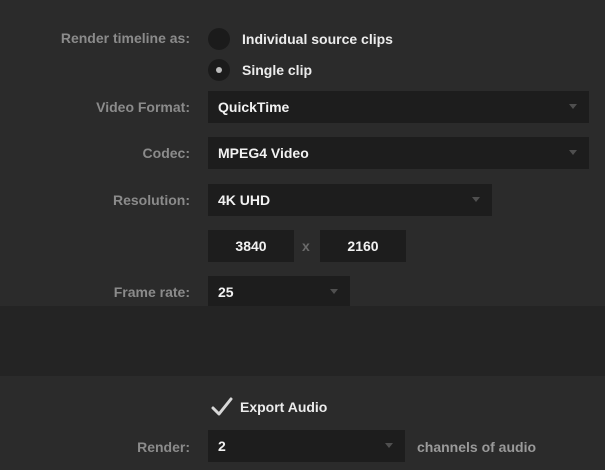  I want to click on radio-individual-clips-label: Individual source clips, so click(317, 39).